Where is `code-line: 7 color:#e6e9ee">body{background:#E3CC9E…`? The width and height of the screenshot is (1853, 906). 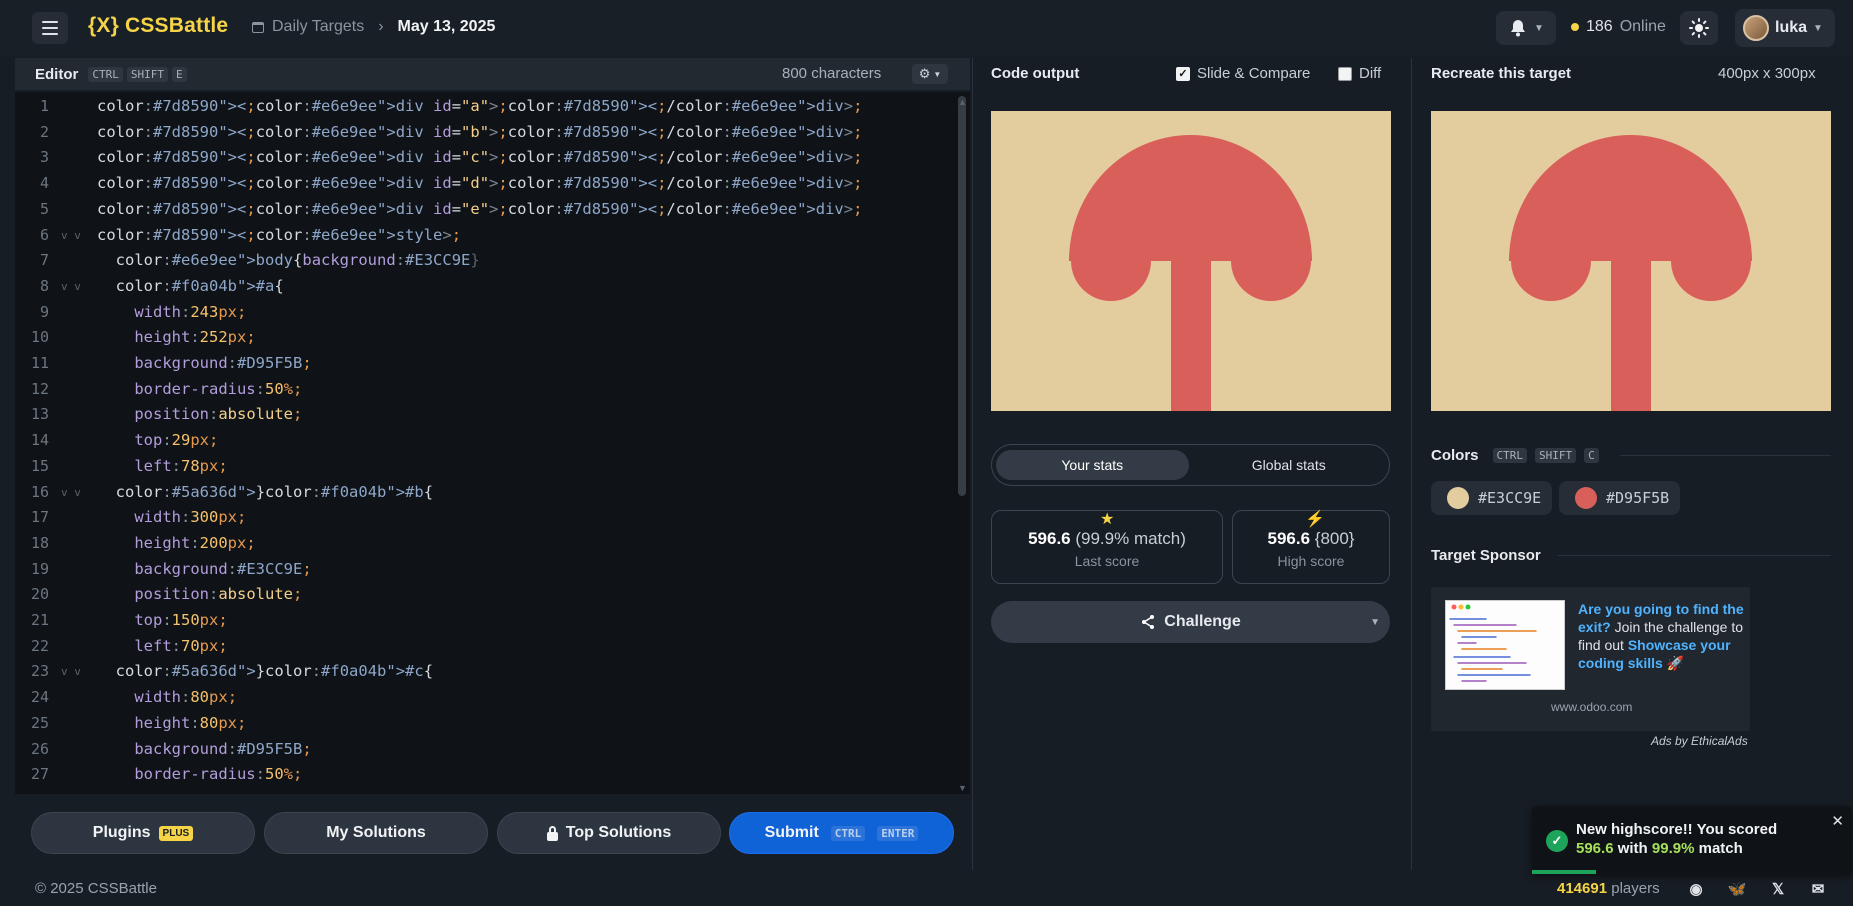
code-line: 7 color:#e6e9ee">body{background:#E3CC9E… is located at coordinates (485, 261).